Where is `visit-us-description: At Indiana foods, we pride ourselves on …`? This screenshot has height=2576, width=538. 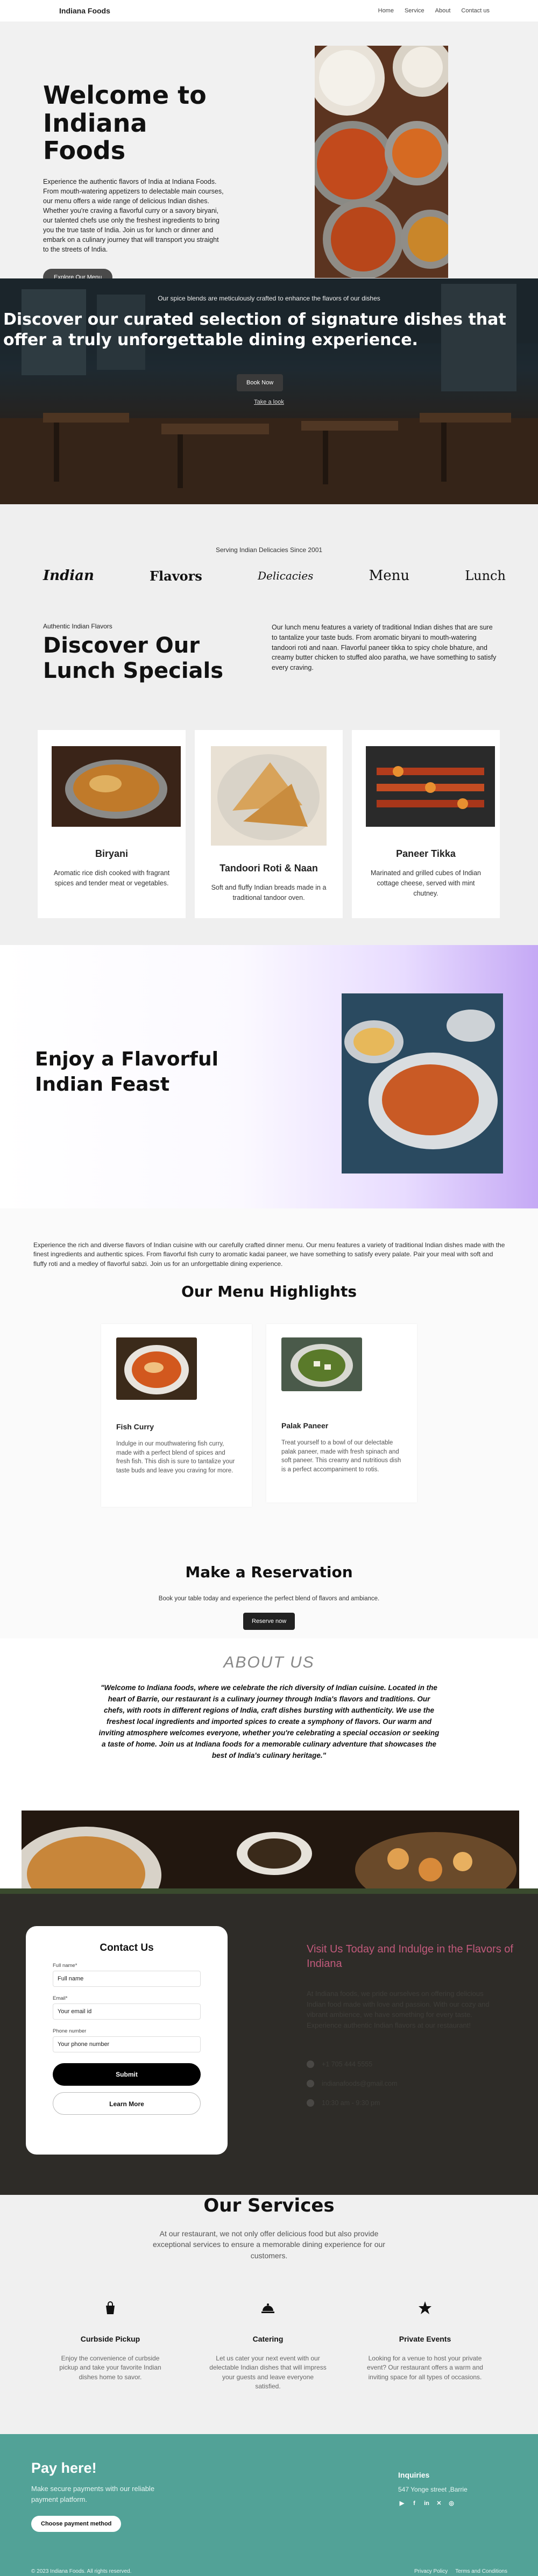
visit-us-description: At Indiana foods, we pride ourselves on … is located at coordinates (398, 2009).